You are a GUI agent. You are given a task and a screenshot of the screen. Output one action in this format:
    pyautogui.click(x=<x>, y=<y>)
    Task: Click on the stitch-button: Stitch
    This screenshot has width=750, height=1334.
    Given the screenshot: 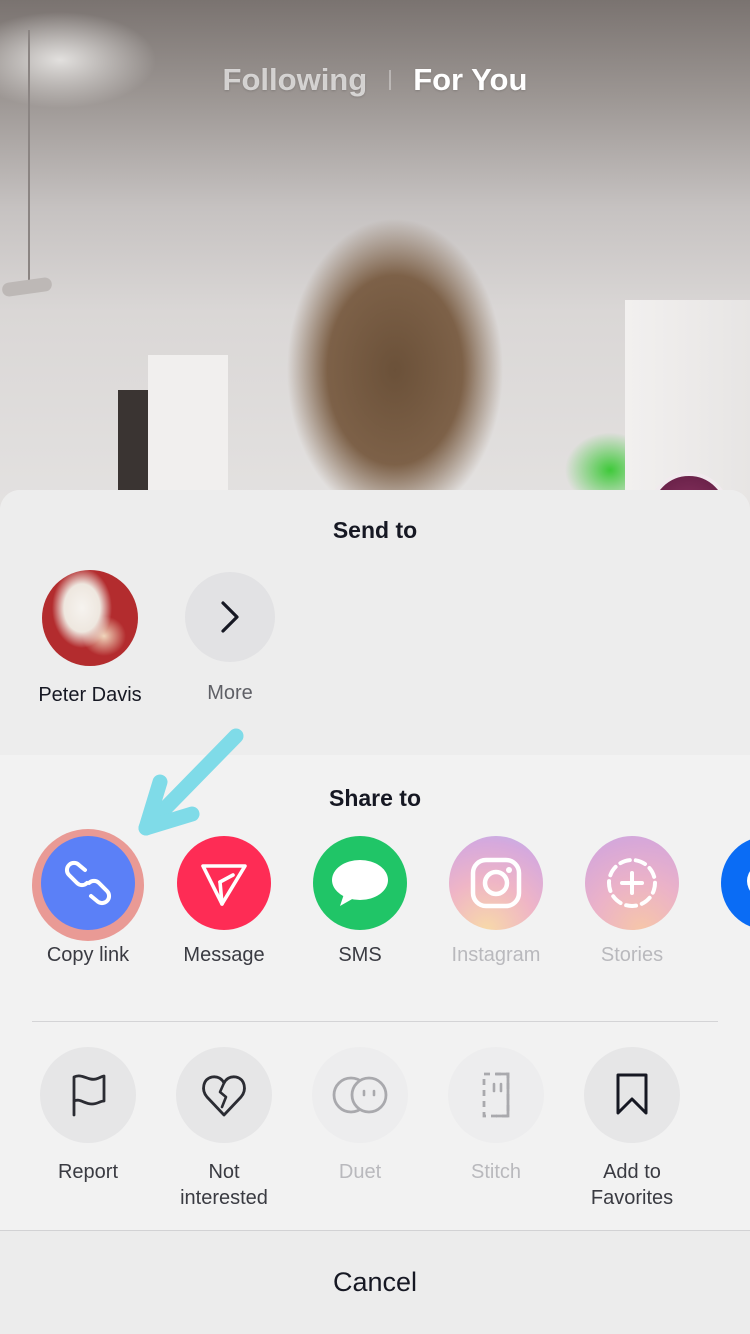 What is the action you would take?
    pyautogui.click(x=496, y=1116)
    